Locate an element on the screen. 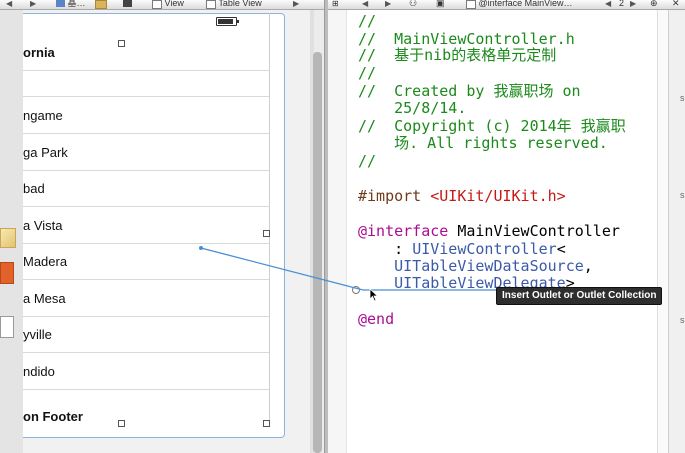 The width and height of the screenshot is (685, 453). object-box-icon is located at coordinates (7, 273).